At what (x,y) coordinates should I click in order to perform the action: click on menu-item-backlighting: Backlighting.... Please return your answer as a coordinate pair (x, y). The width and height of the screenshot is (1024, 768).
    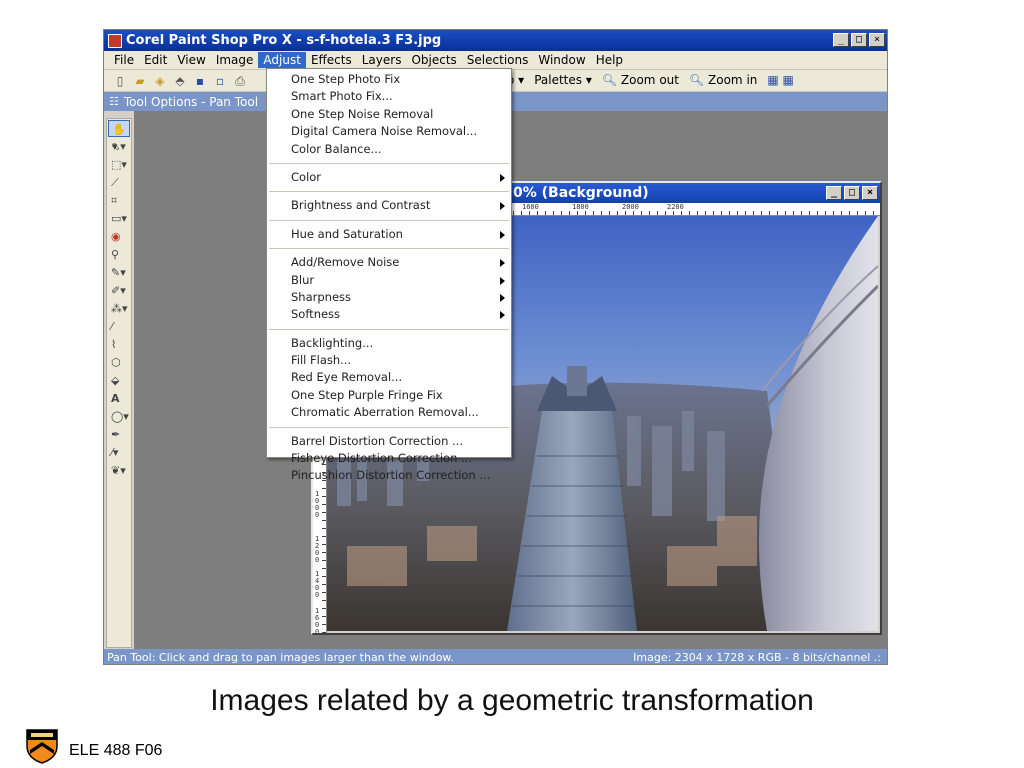
    Looking at the image, I should click on (389, 343).